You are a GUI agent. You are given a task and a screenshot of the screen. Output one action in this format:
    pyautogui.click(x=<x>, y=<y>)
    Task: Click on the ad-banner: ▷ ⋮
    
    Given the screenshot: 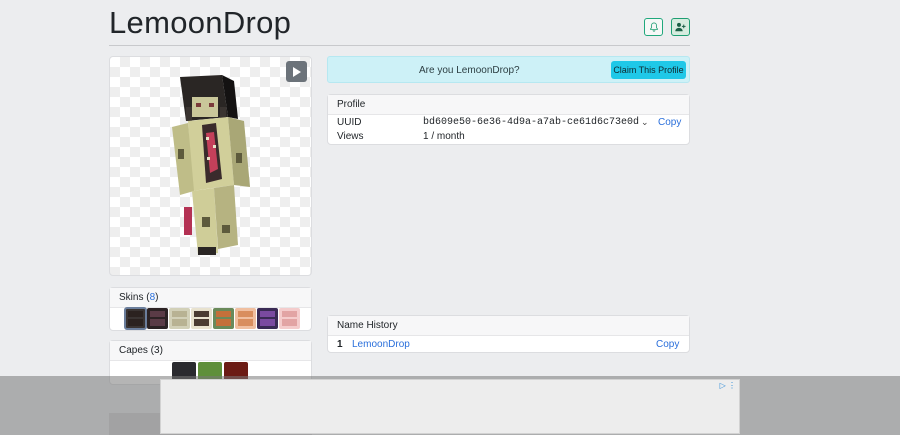 What is the action you would take?
    pyautogui.click(x=450, y=406)
    